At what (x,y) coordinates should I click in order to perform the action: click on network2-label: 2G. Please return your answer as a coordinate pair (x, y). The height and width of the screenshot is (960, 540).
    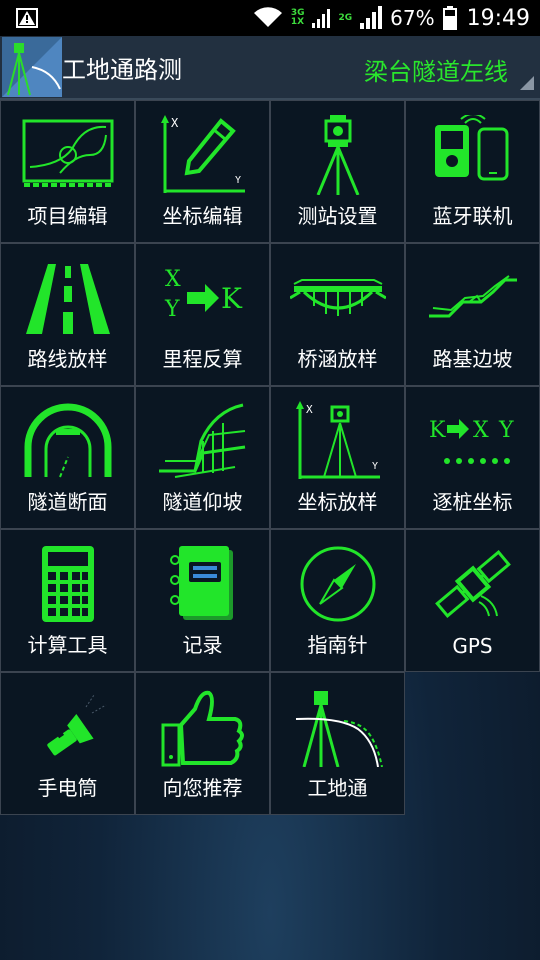
    Looking at the image, I should click on (345, 17).